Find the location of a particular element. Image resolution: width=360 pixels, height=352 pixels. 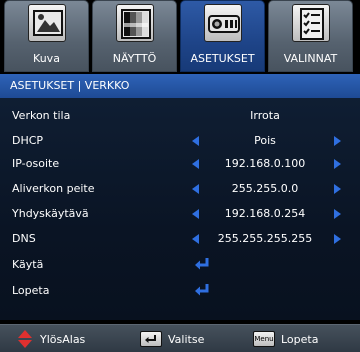

row-dhcp: DHCP Pois is located at coordinates (180, 141).